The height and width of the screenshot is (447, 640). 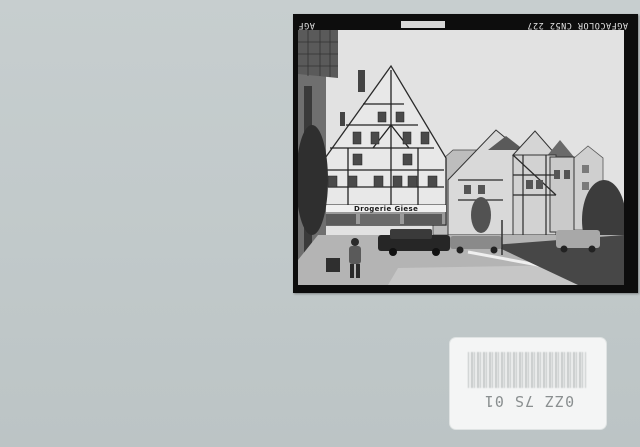 What do you see at coordinates (422, 25) in the screenshot?
I see `film-edge-marker` at bounding box center [422, 25].